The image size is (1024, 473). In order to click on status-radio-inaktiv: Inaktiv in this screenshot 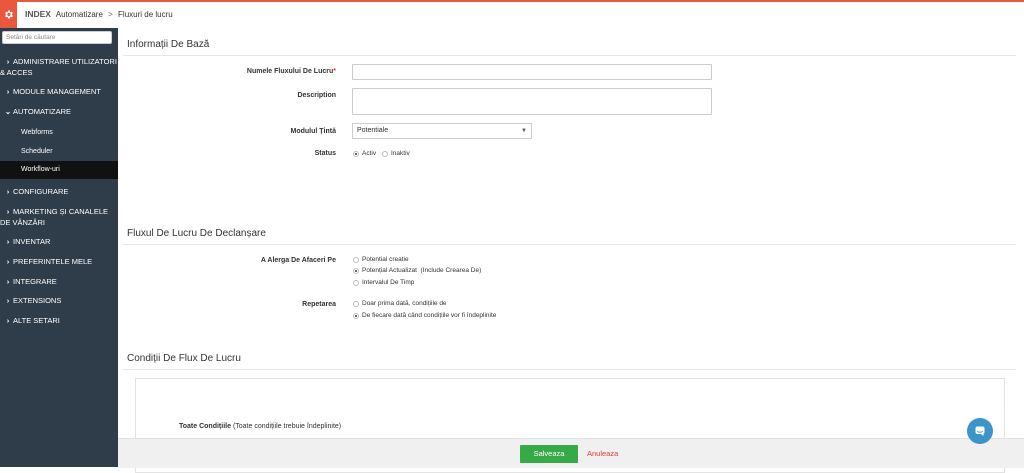, I will do `click(396, 153)`.